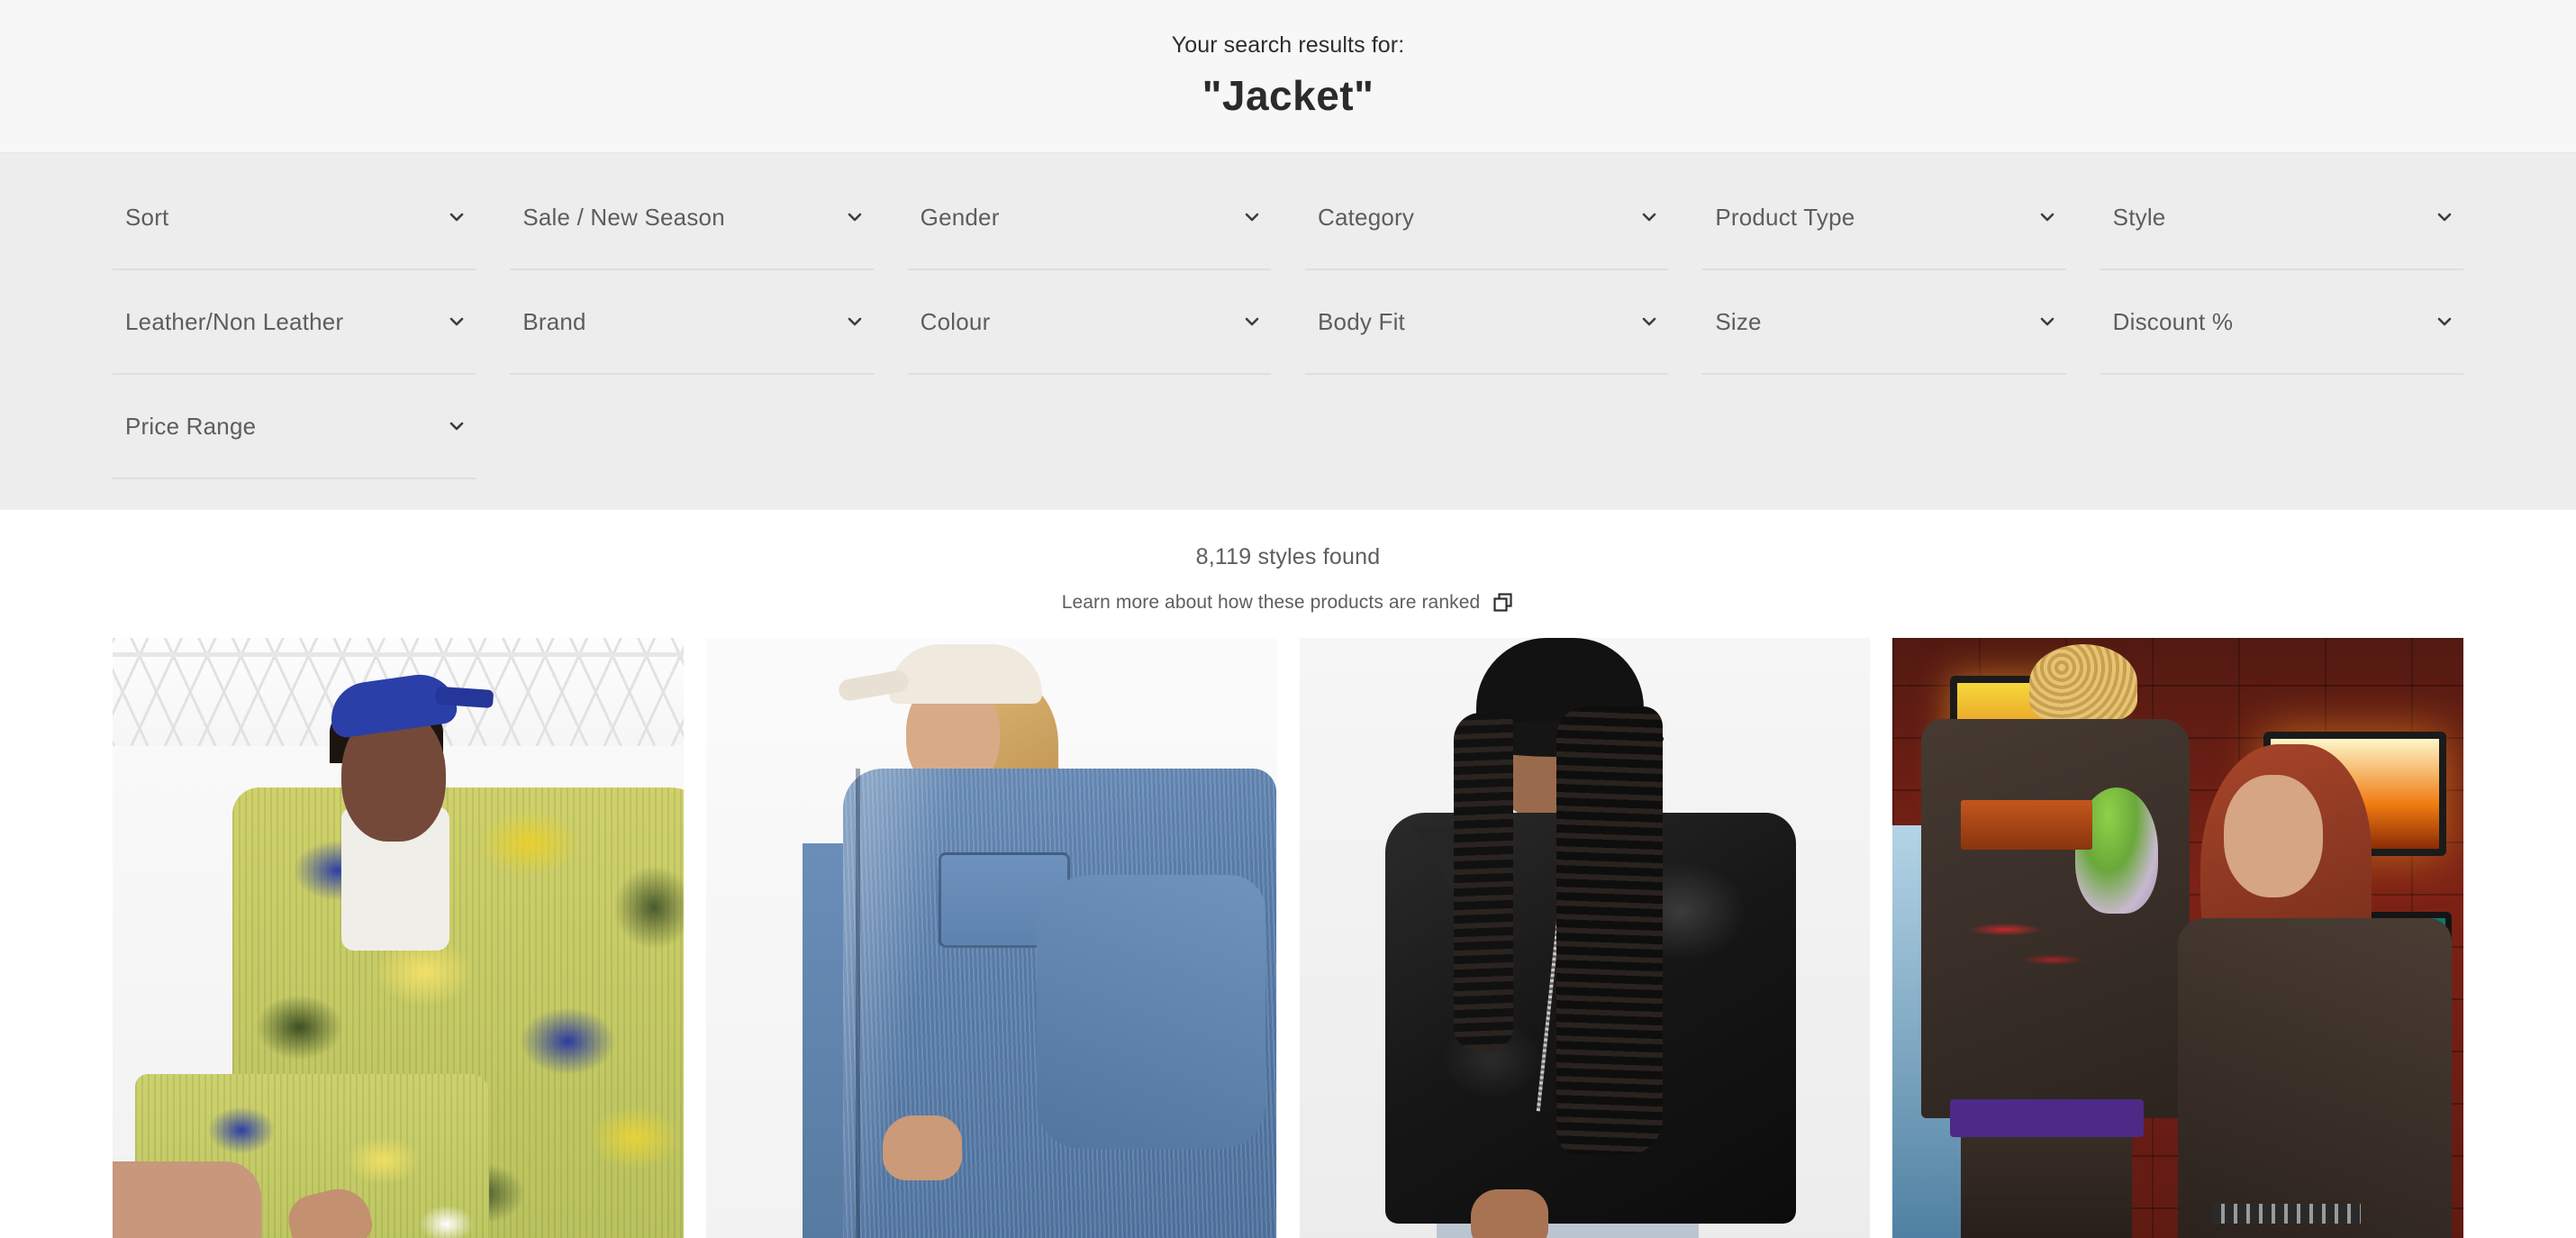  I want to click on filter-label: Colour, so click(955, 321).